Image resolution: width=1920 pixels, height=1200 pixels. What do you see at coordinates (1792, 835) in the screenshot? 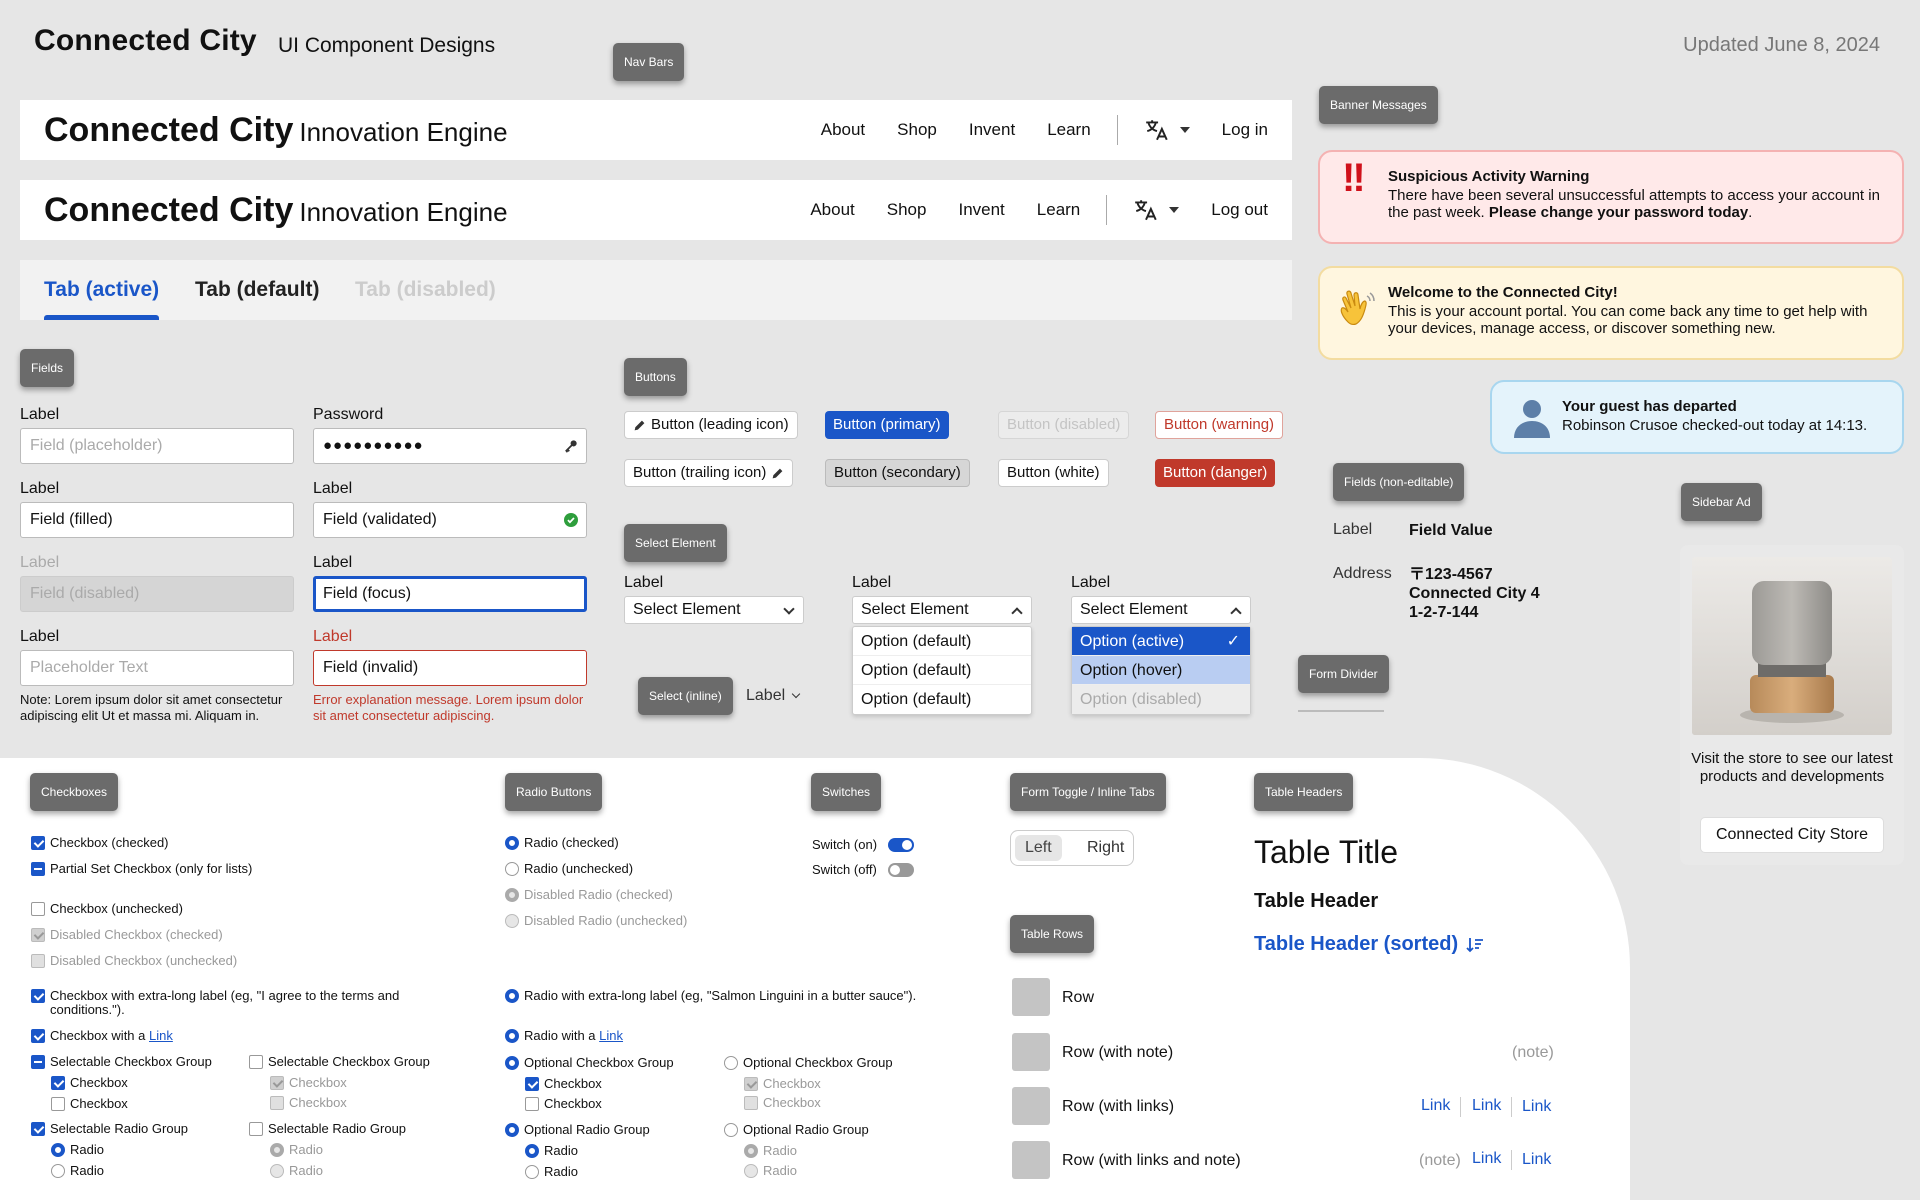
I see `store-button: Connected City Store` at bounding box center [1792, 835].